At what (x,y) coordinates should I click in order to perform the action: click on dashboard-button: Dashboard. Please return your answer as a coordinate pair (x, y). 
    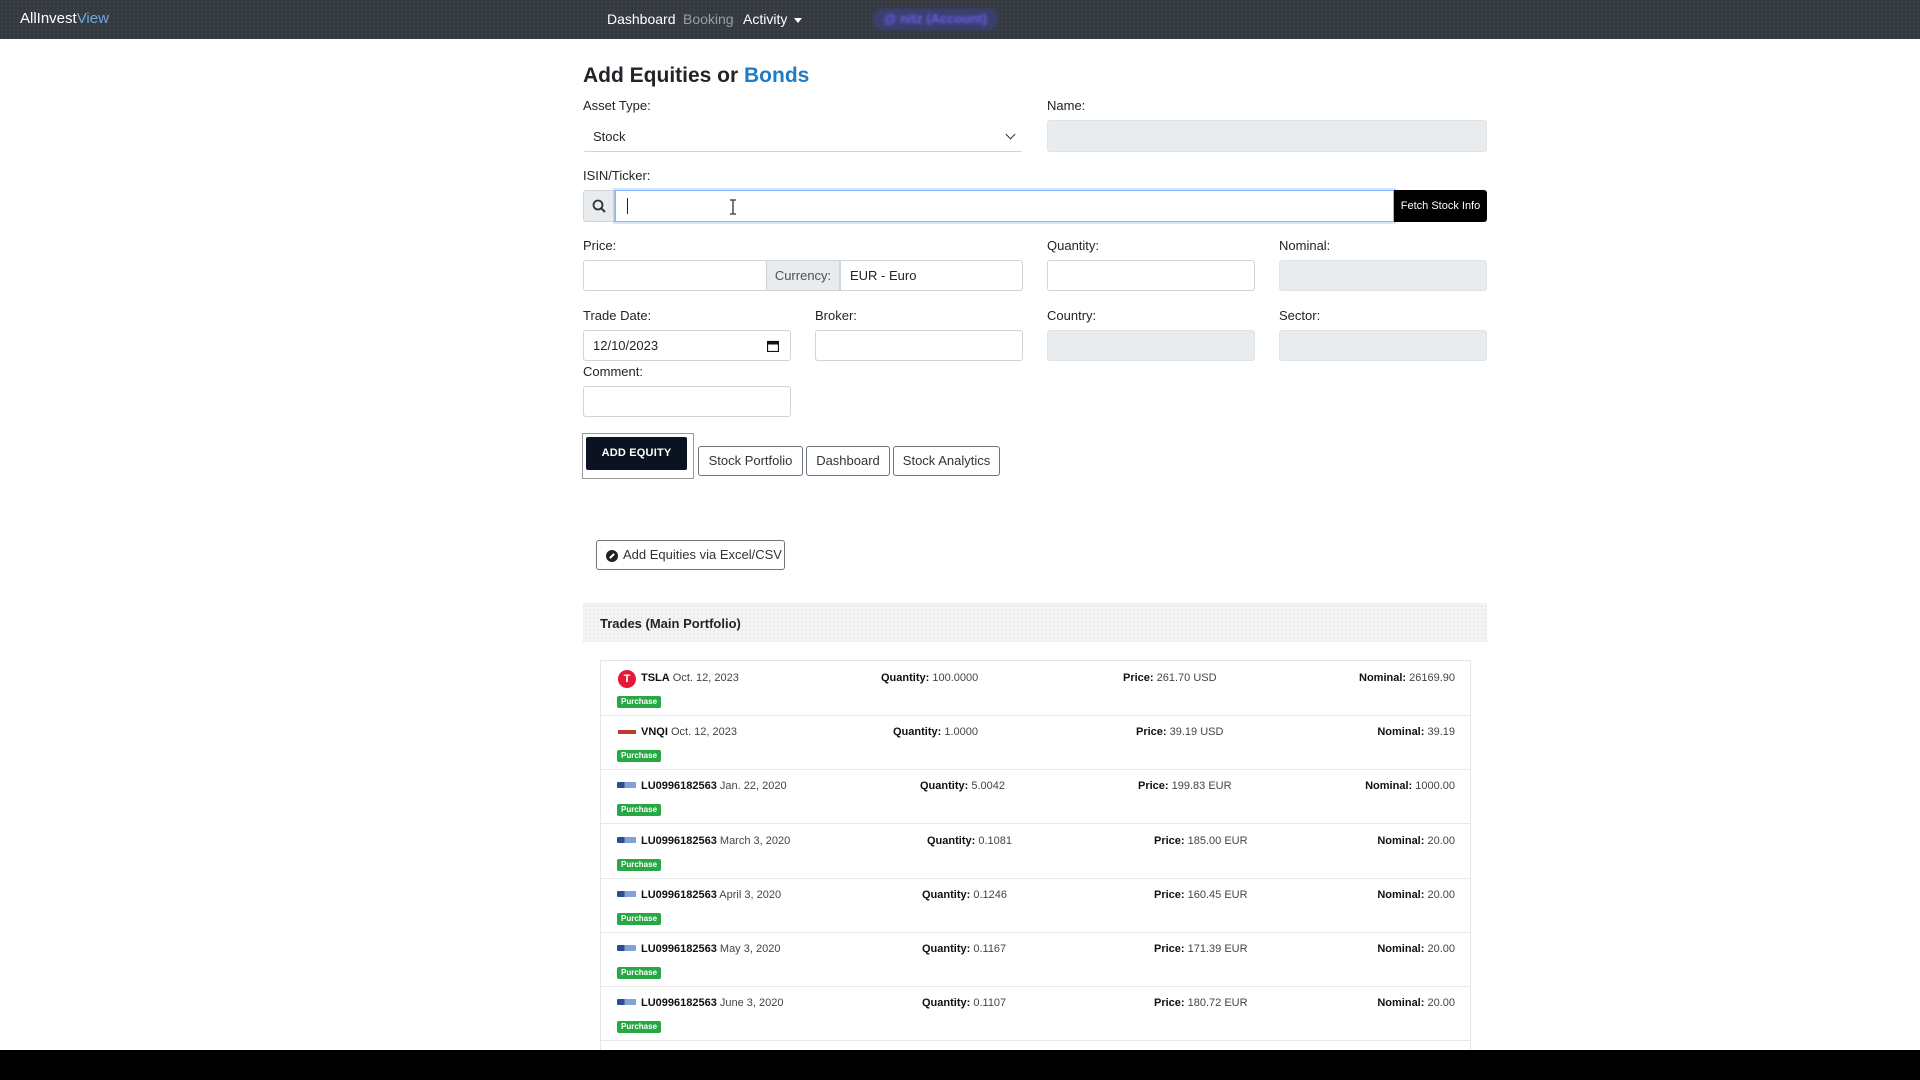
    Looking at the image, I should click on (848, 461).